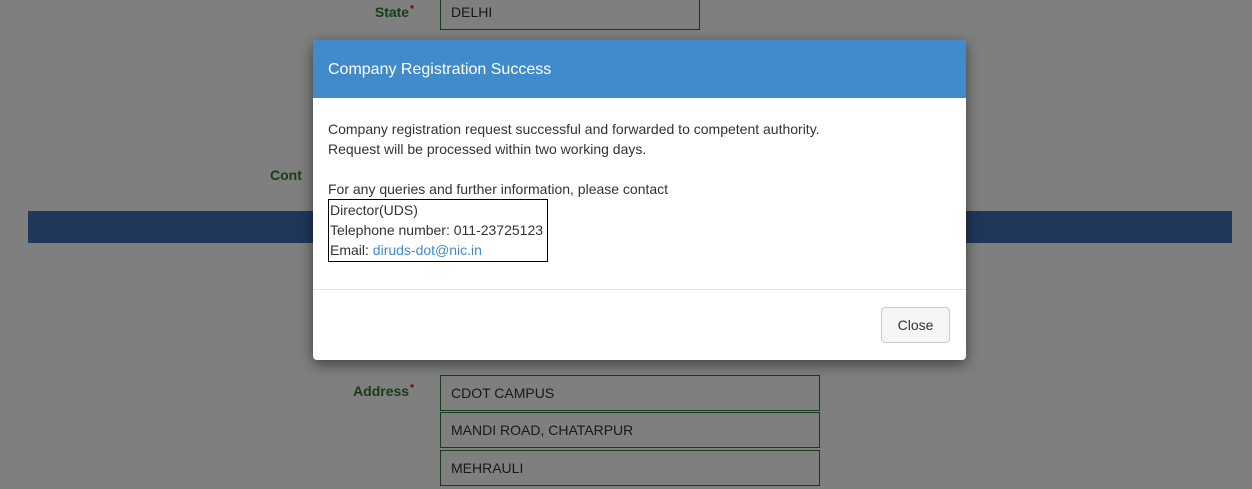 This screenshot has height=489, width=1252. Describe the element at coordinates (915, 325) in the screenshot. I see `close-button: Close` at that location.